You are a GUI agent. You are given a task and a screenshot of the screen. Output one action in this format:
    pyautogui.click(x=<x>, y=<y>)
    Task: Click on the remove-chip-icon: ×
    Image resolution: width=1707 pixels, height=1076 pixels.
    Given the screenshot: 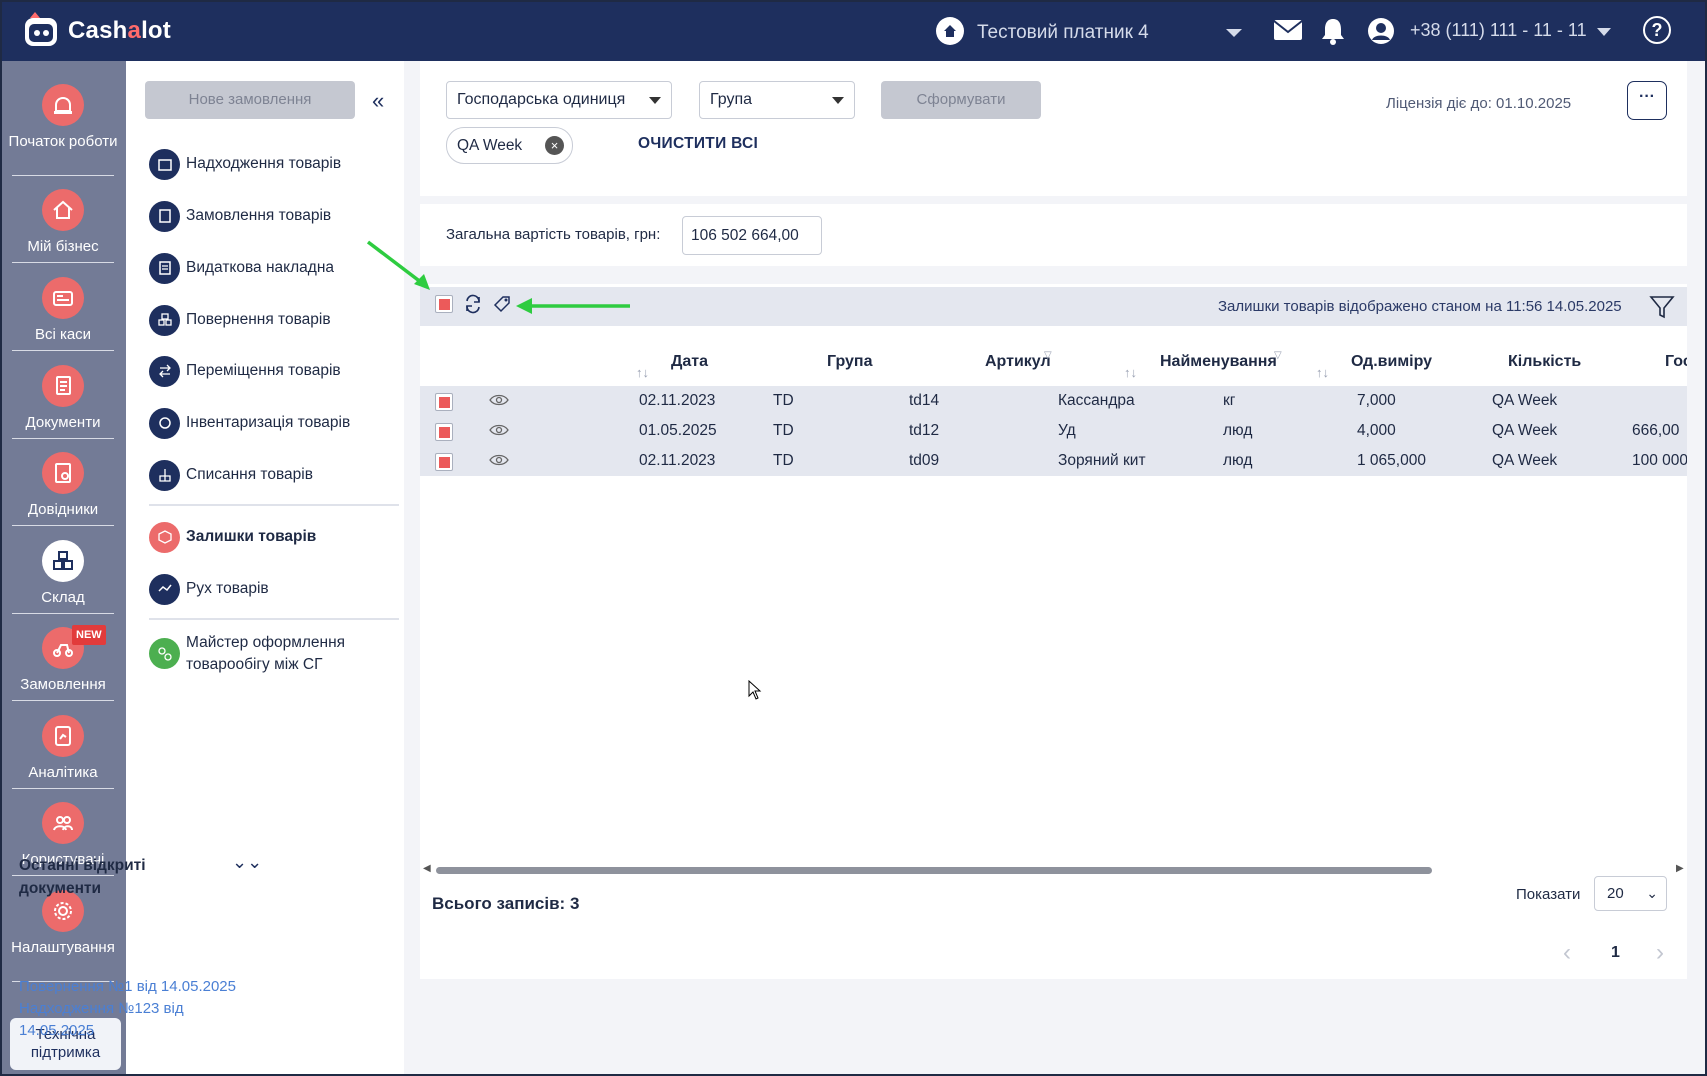 What is the action you would take?
    pyautogui.click(x=554, y=145)
    